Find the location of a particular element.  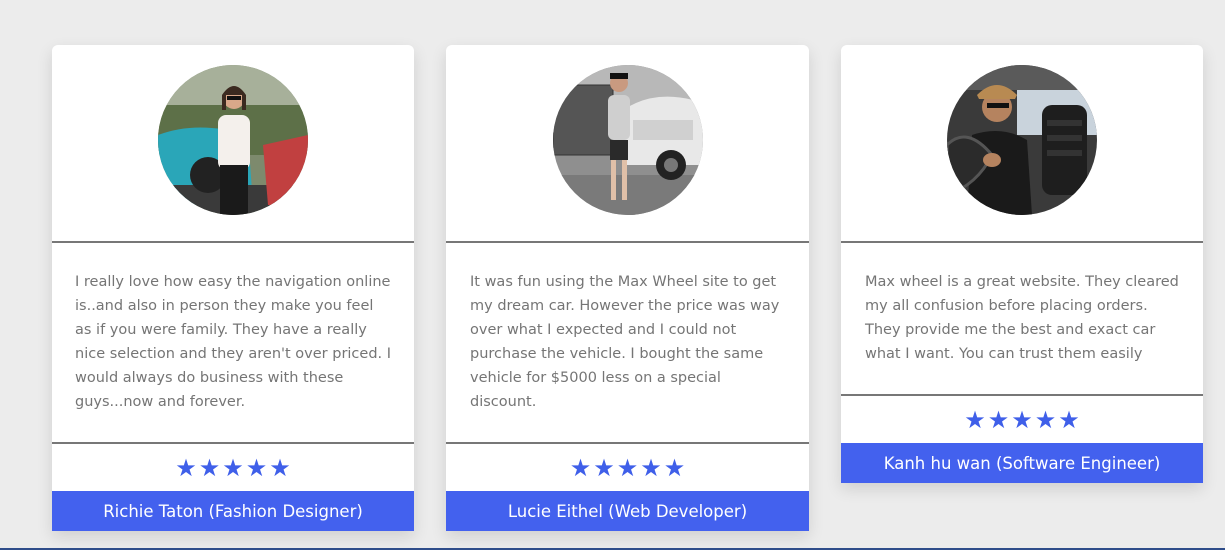

reviewer-name: Richie Taton (Fashion Designer) is located at coordinates (233, 511).